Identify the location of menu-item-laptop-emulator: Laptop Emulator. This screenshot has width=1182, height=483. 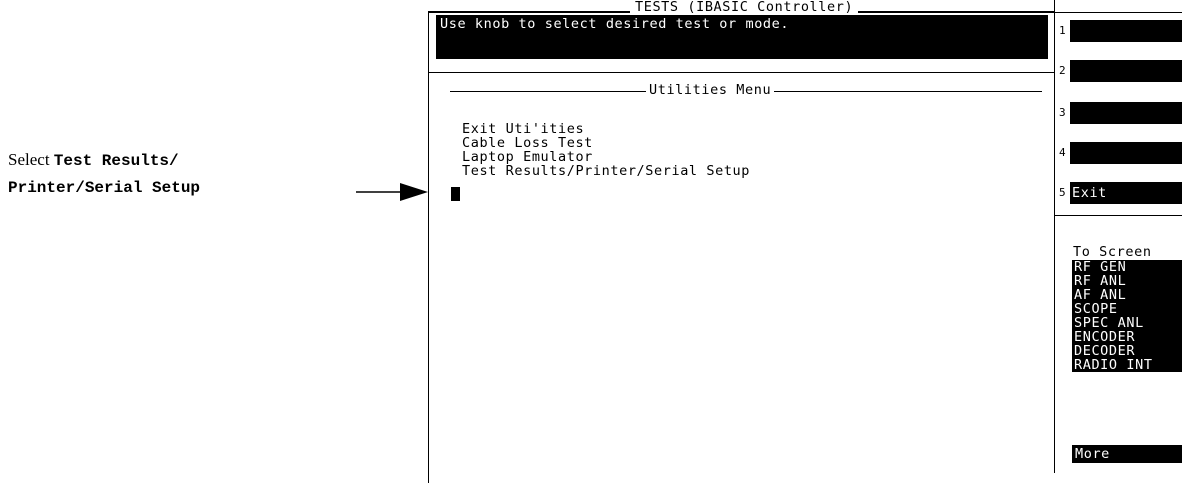
(606, 157).